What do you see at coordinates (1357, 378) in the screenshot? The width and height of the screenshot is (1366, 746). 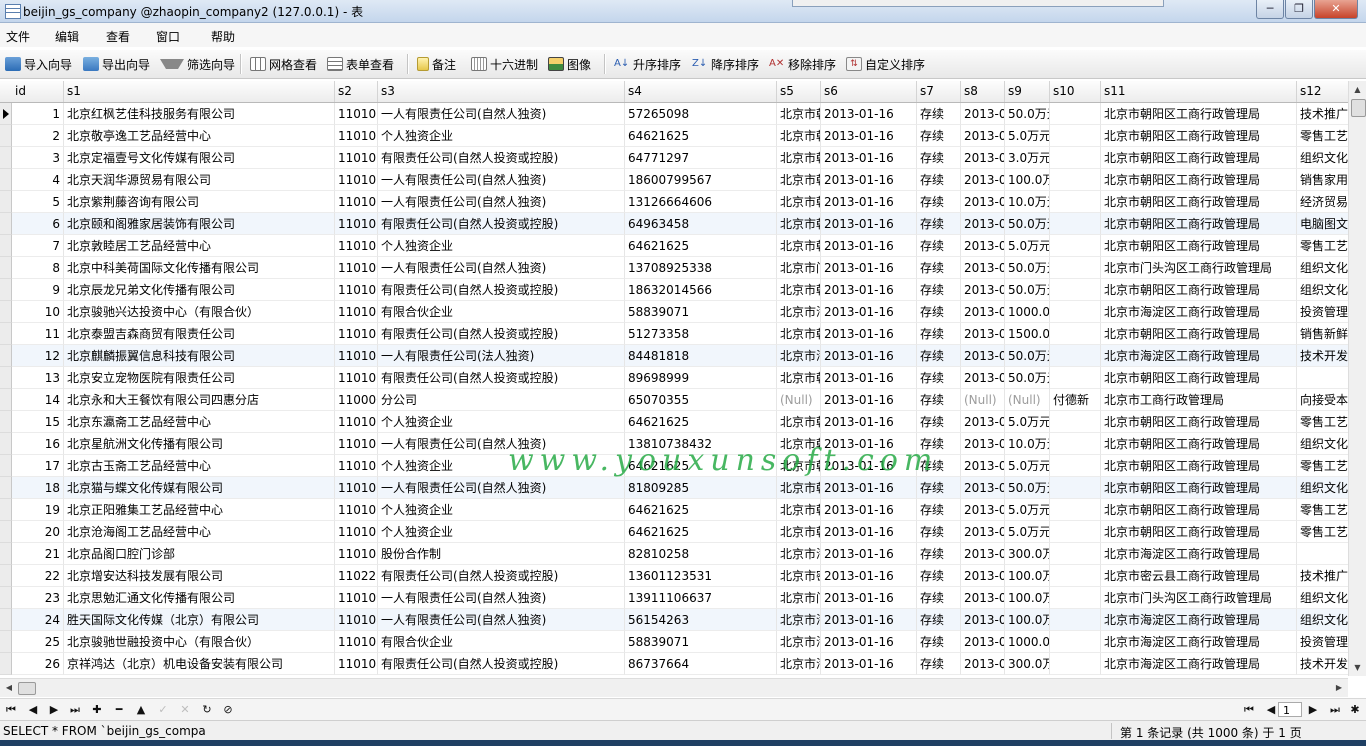 I see `vertical-scrollbar: ▲ ▼` at bounding box center [1357, 378].